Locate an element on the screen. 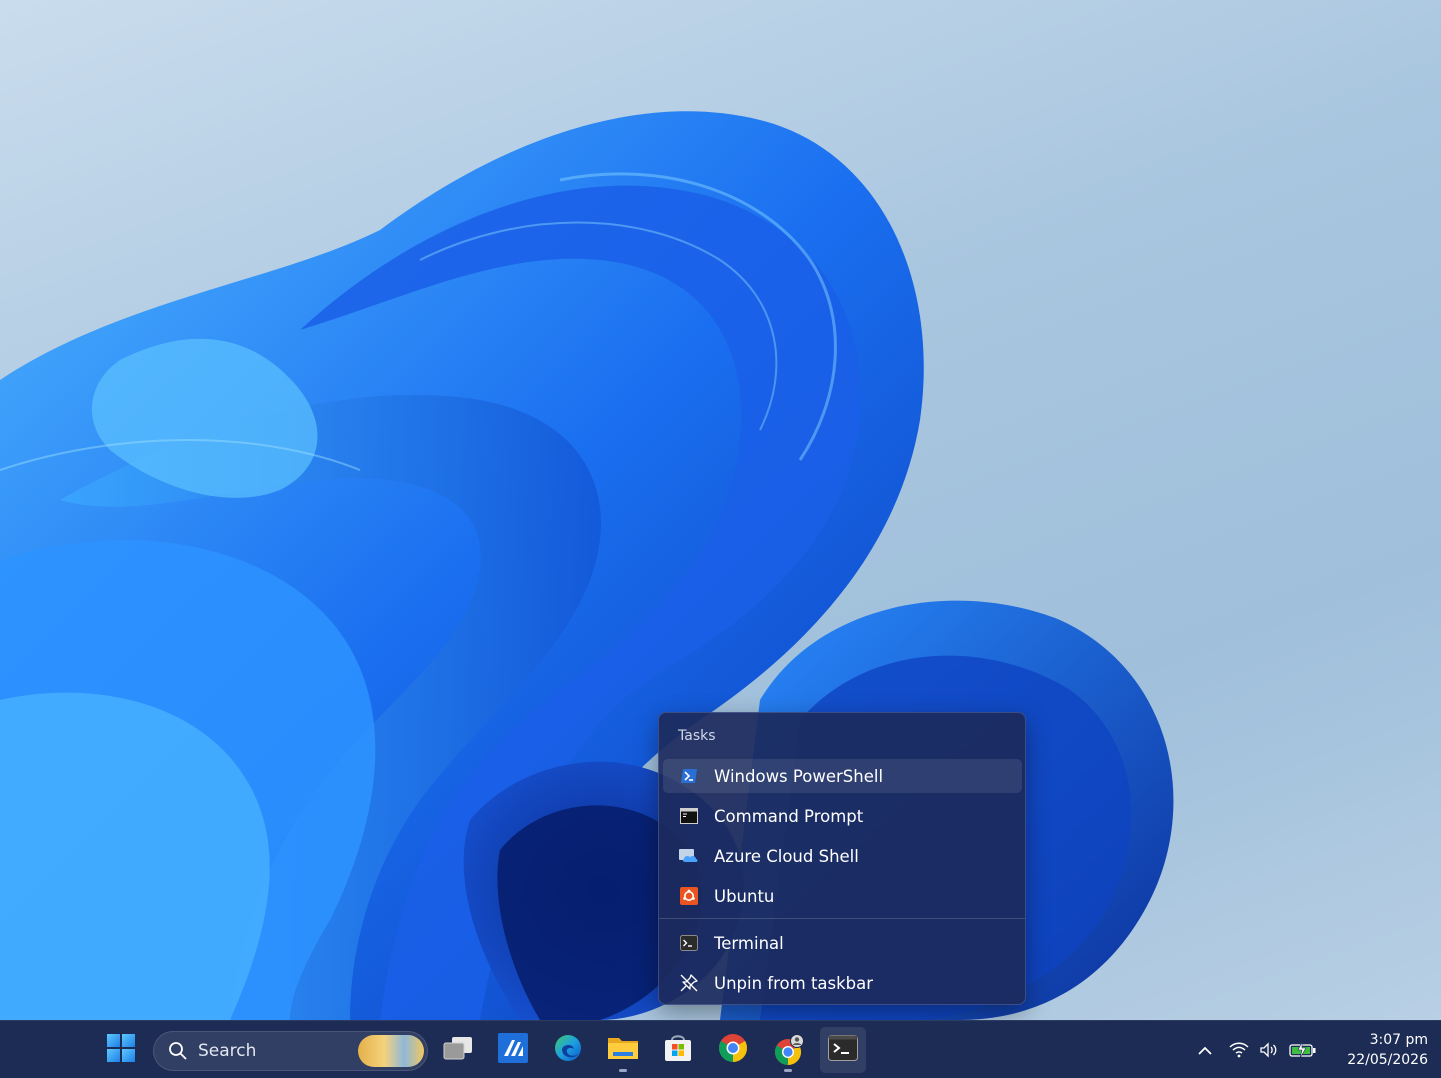 The height and width of the screenshot is (1078, 1441). jump-list-item-label: Unpin from taskbar is located at coordinates (794, 983).